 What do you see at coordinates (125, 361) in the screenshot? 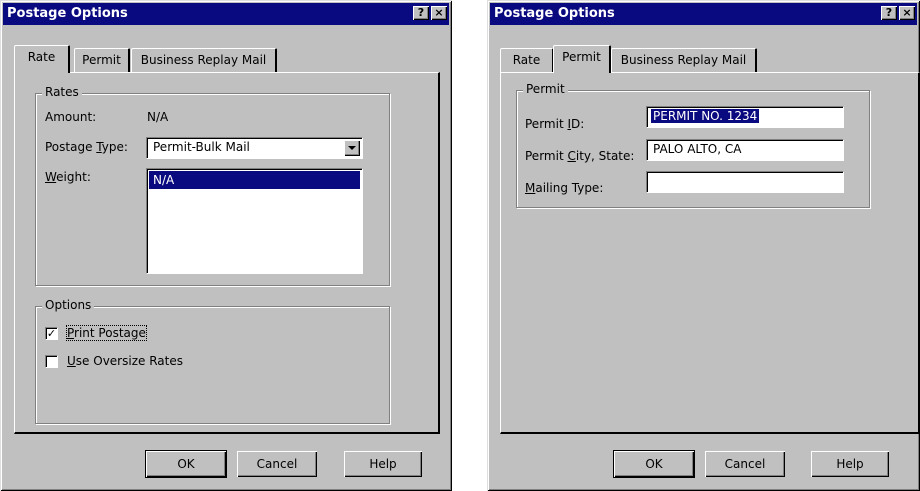
I see `use-oversize-rates-label: Use Oversize Rates` at bounding box center [125, 361].